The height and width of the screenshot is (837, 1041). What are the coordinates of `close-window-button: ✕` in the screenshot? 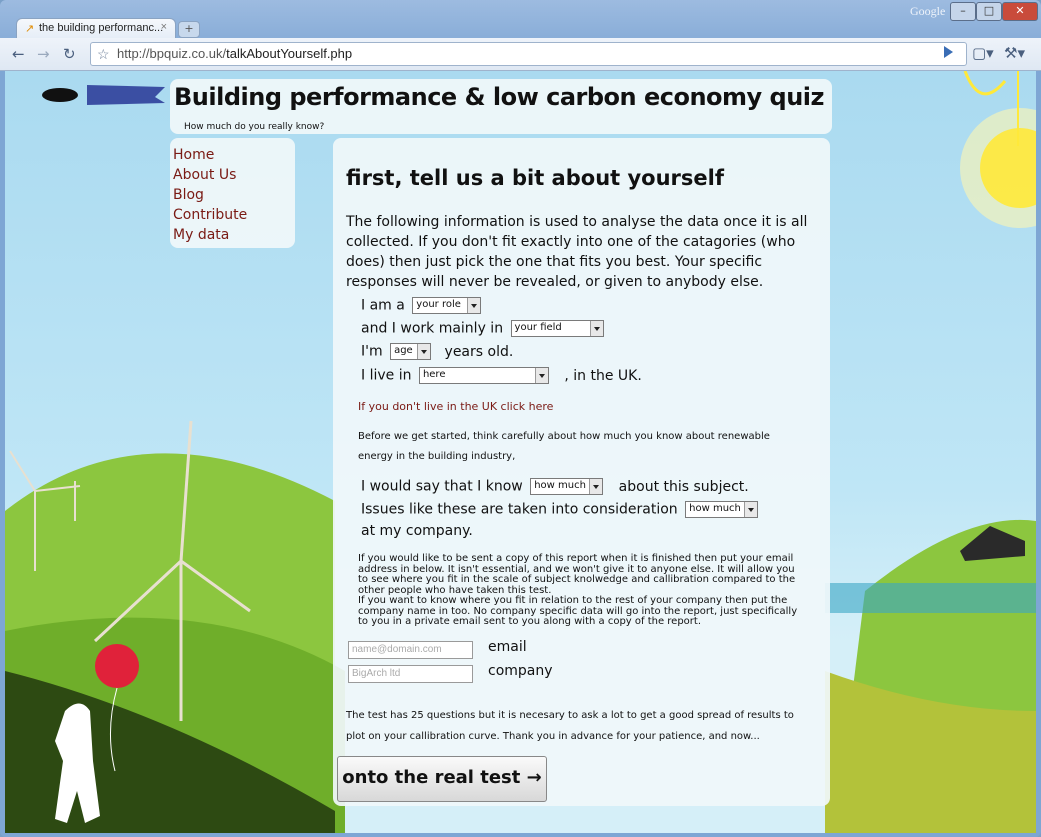 It's located at (1020, 11).